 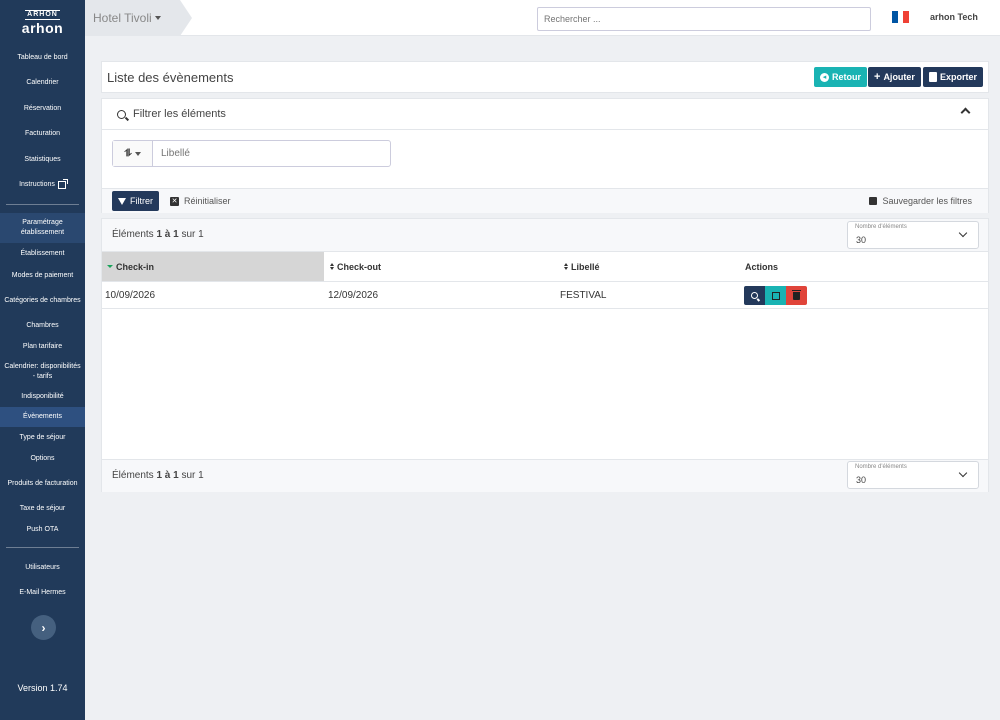 What do you see at coordinates (122, 201) in the screenshot?
I see `funnel-icon` at bounding box center [122, 201].